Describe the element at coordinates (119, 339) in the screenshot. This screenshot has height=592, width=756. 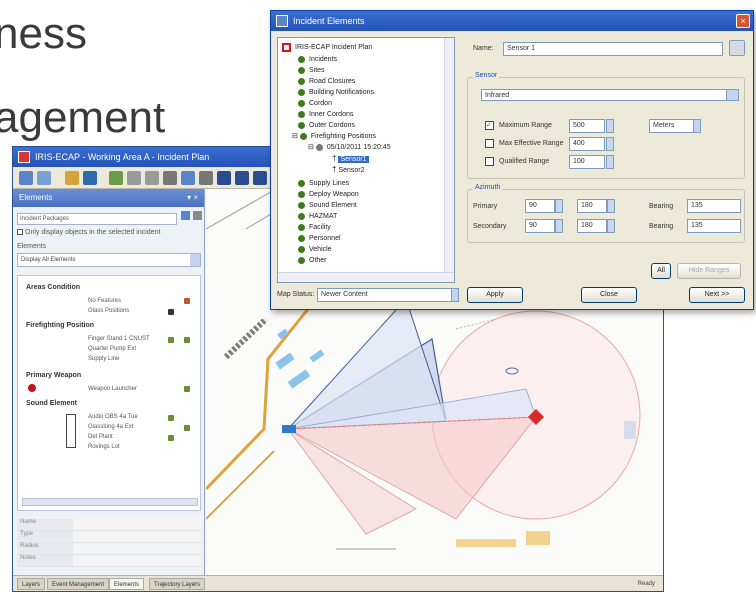
I see `list-item: Finger Stand 1 CNUST` at that location.